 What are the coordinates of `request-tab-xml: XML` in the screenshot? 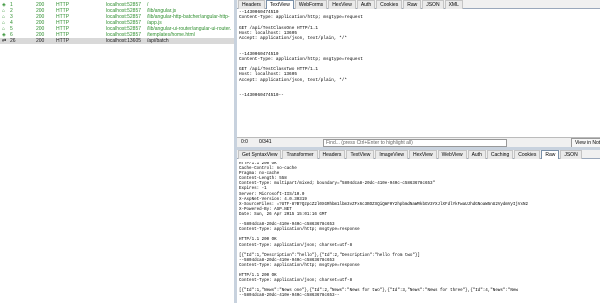 It's located at (453, 4).